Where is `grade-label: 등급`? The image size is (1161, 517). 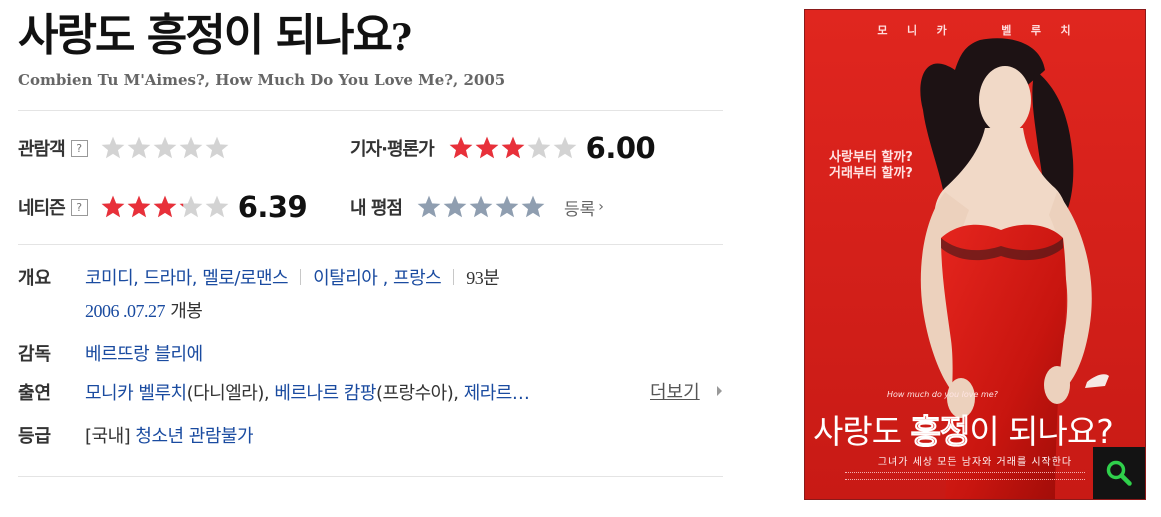 grade-label: 등급 is located at coordinates (35, 436).